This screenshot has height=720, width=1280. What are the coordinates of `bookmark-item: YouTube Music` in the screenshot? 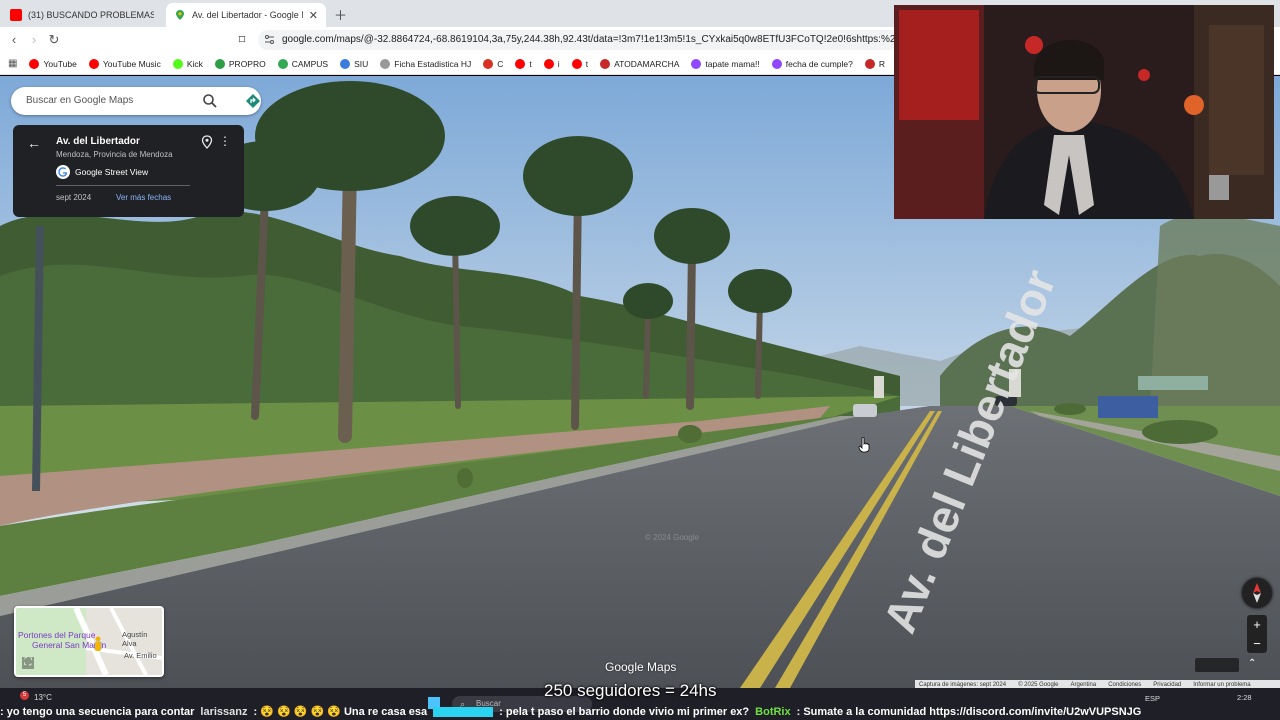 It's located at (124, 63).